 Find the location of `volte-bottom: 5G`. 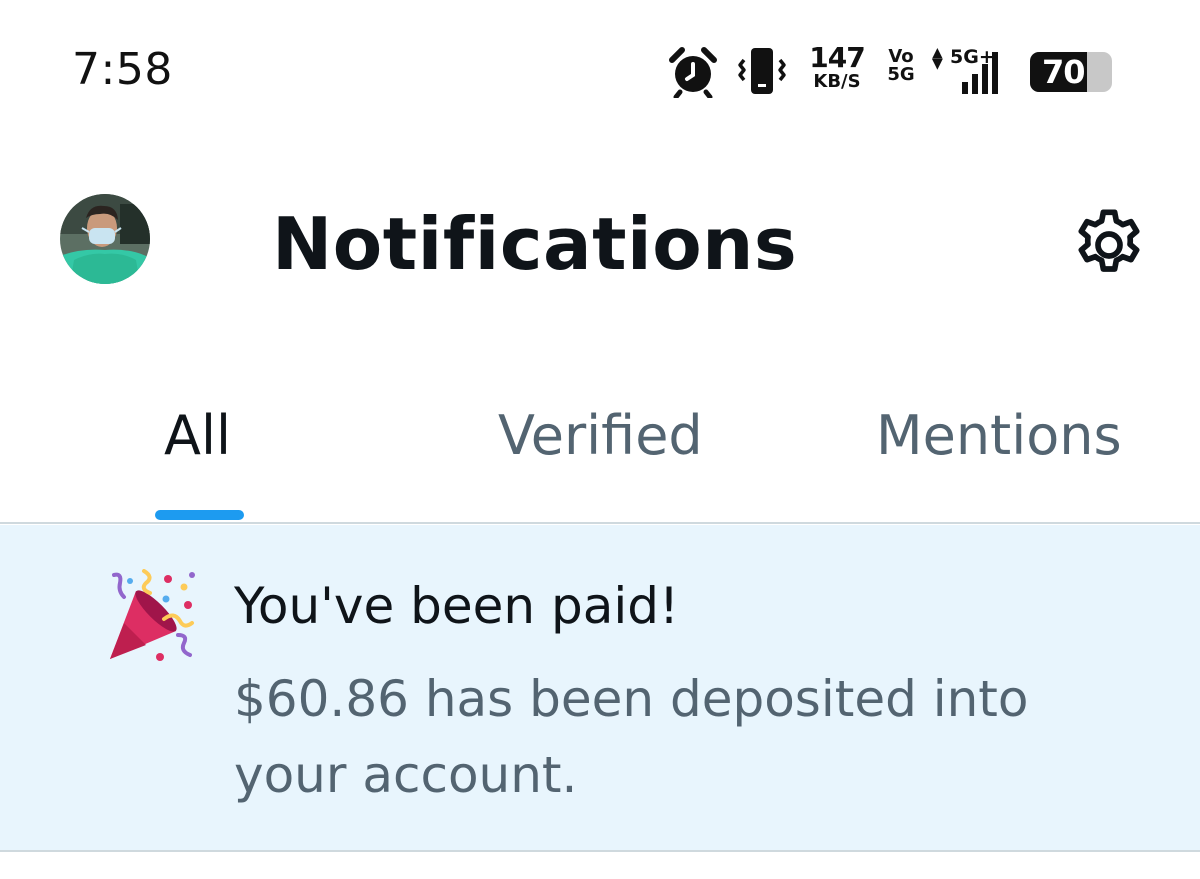

volte-bottom: 5G is located at coordinates (901, 74).